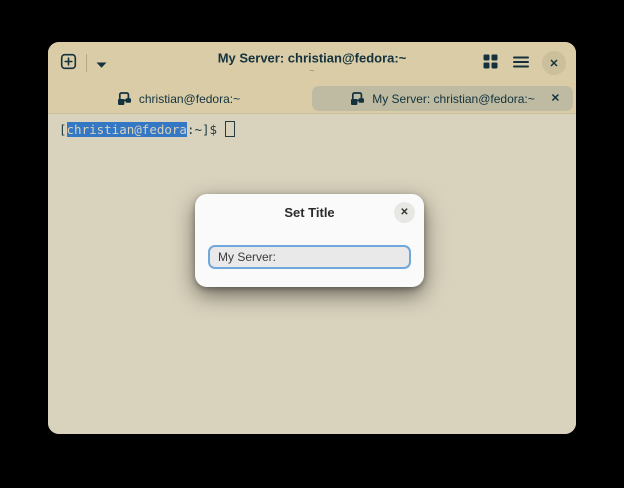  Describe the element at coordinates (126, 129) in the screenshot. I see `prompt-selected-text: christian@fedora` at that location.